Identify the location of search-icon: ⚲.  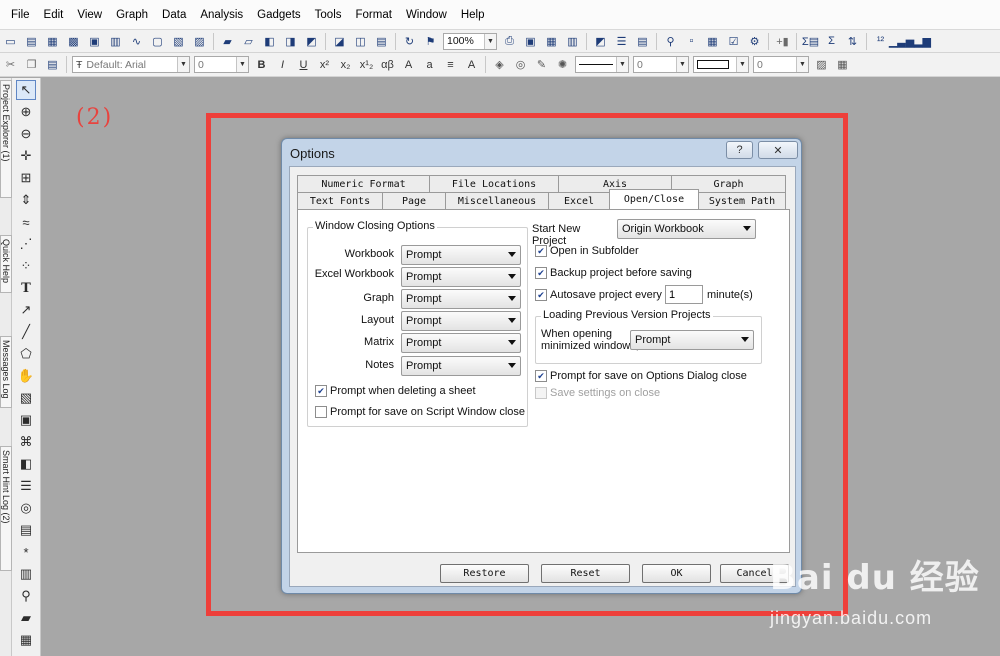
(26, 596).